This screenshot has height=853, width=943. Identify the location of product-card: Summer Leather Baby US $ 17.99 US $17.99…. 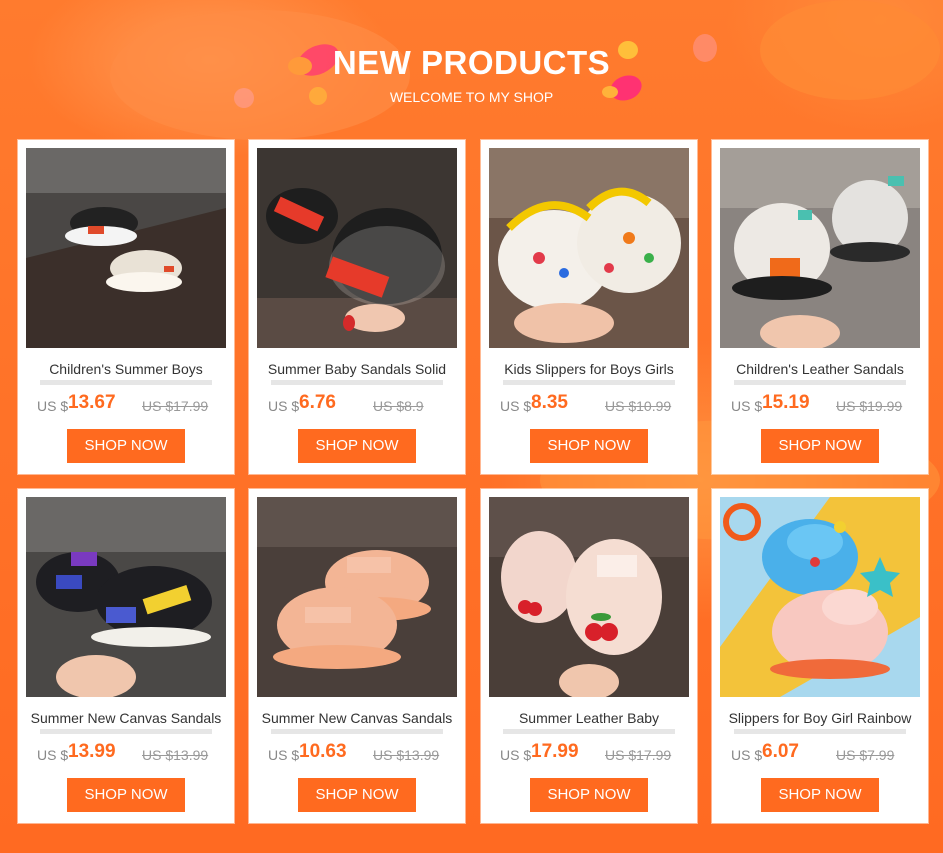
(589, 656).